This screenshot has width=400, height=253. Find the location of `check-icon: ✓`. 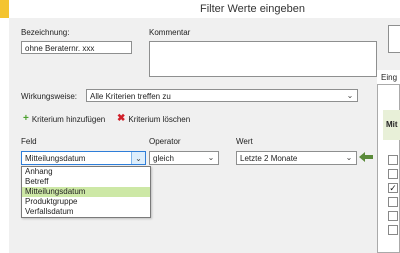

check-icon: ✓ is located at coordinates (393, 188).